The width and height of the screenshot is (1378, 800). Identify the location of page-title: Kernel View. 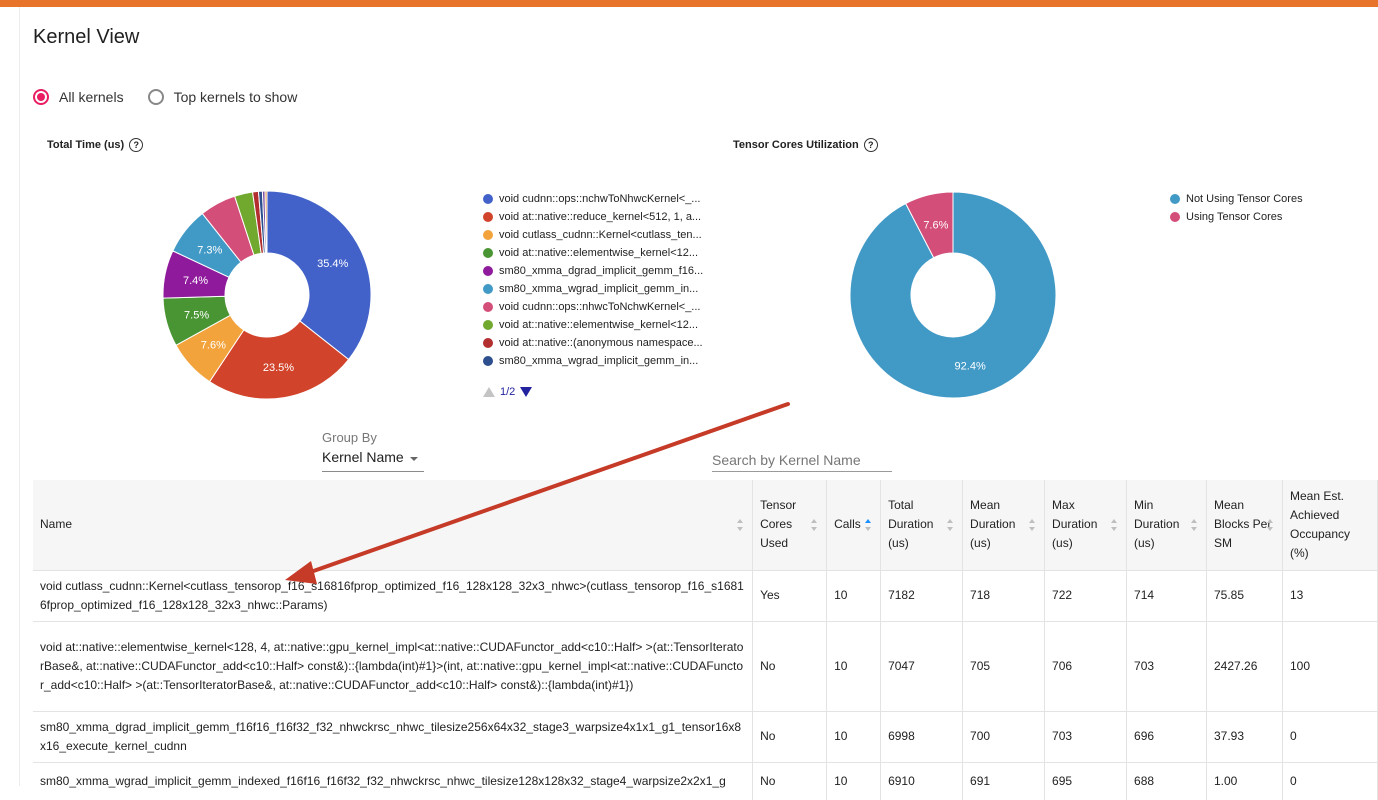
(86, 37).